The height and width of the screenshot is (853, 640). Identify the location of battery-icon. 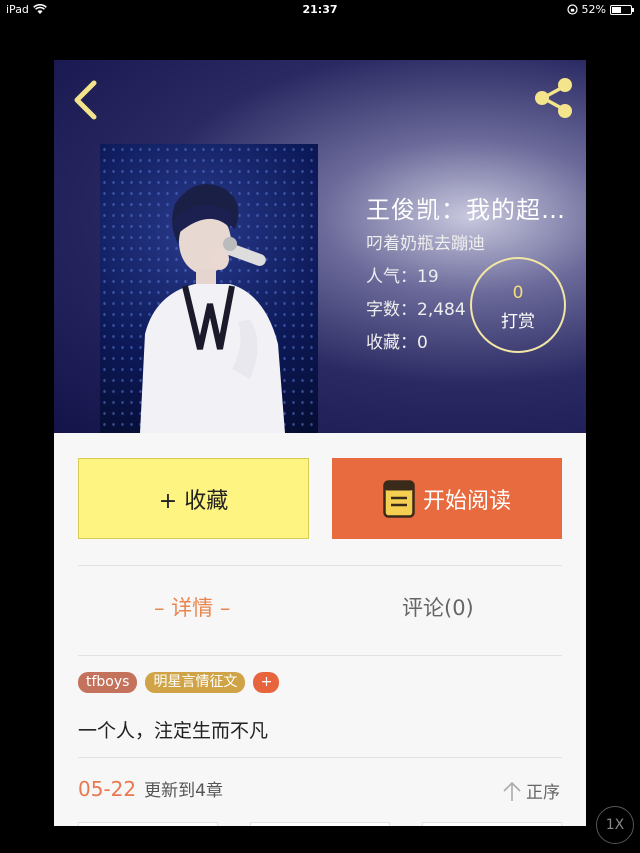
(622, 9).